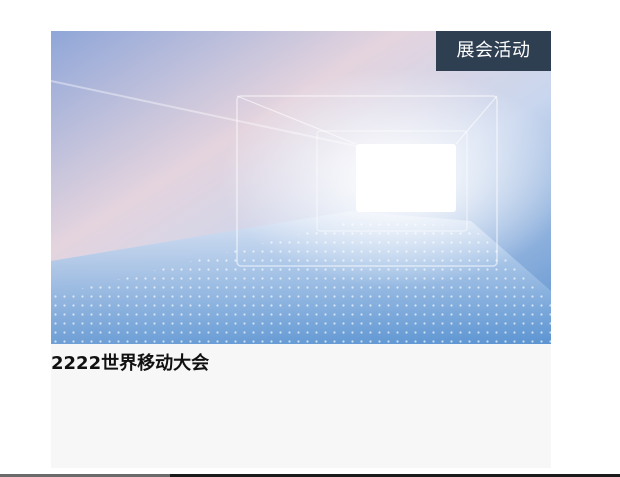  Describe the element at coordinates (301, 364) in the screenshot. I see `event-title: 2222世界移动大会` at that location.